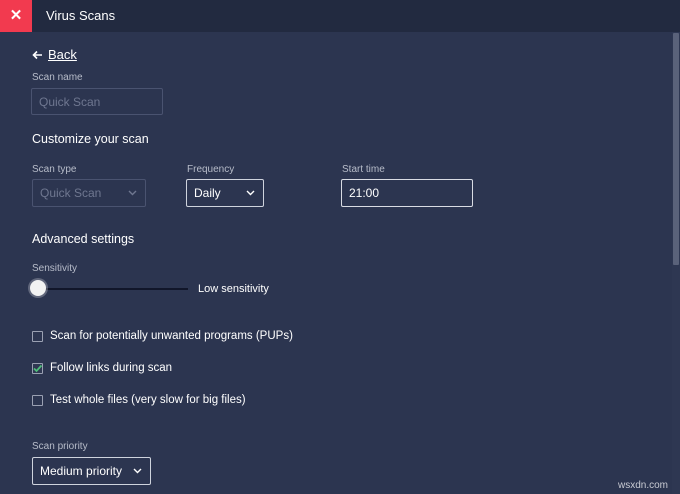 The image size is (680, 494). I want to click on close-button: ✕, so click(16, 16).